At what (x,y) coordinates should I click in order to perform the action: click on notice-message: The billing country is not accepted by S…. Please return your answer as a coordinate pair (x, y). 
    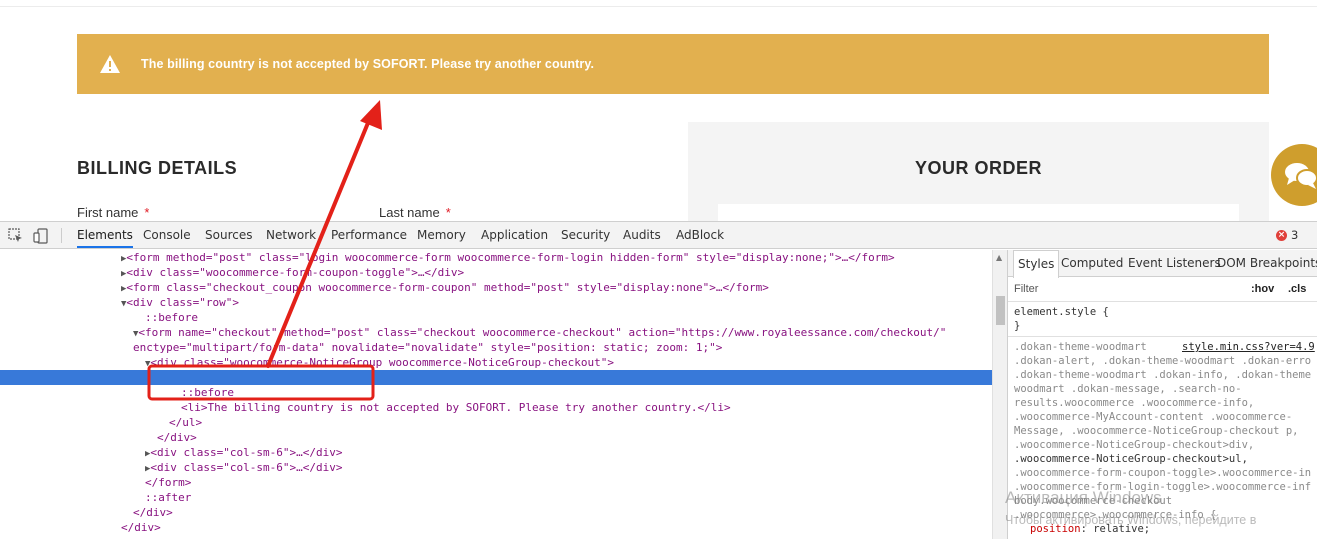
    Looking at the image, I should click on (368, 64).